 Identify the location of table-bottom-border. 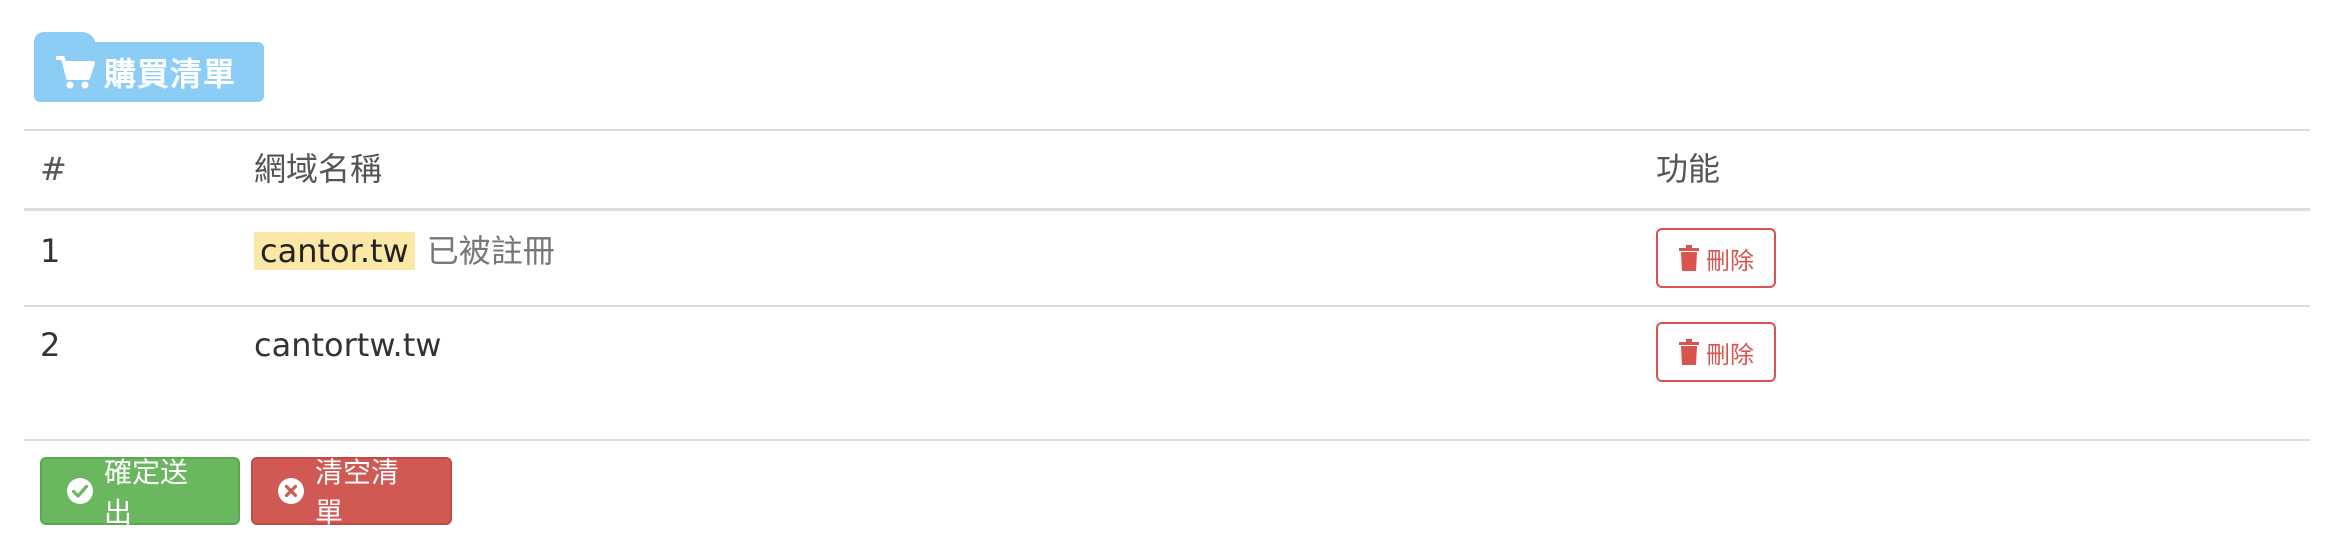
(1167, 440).